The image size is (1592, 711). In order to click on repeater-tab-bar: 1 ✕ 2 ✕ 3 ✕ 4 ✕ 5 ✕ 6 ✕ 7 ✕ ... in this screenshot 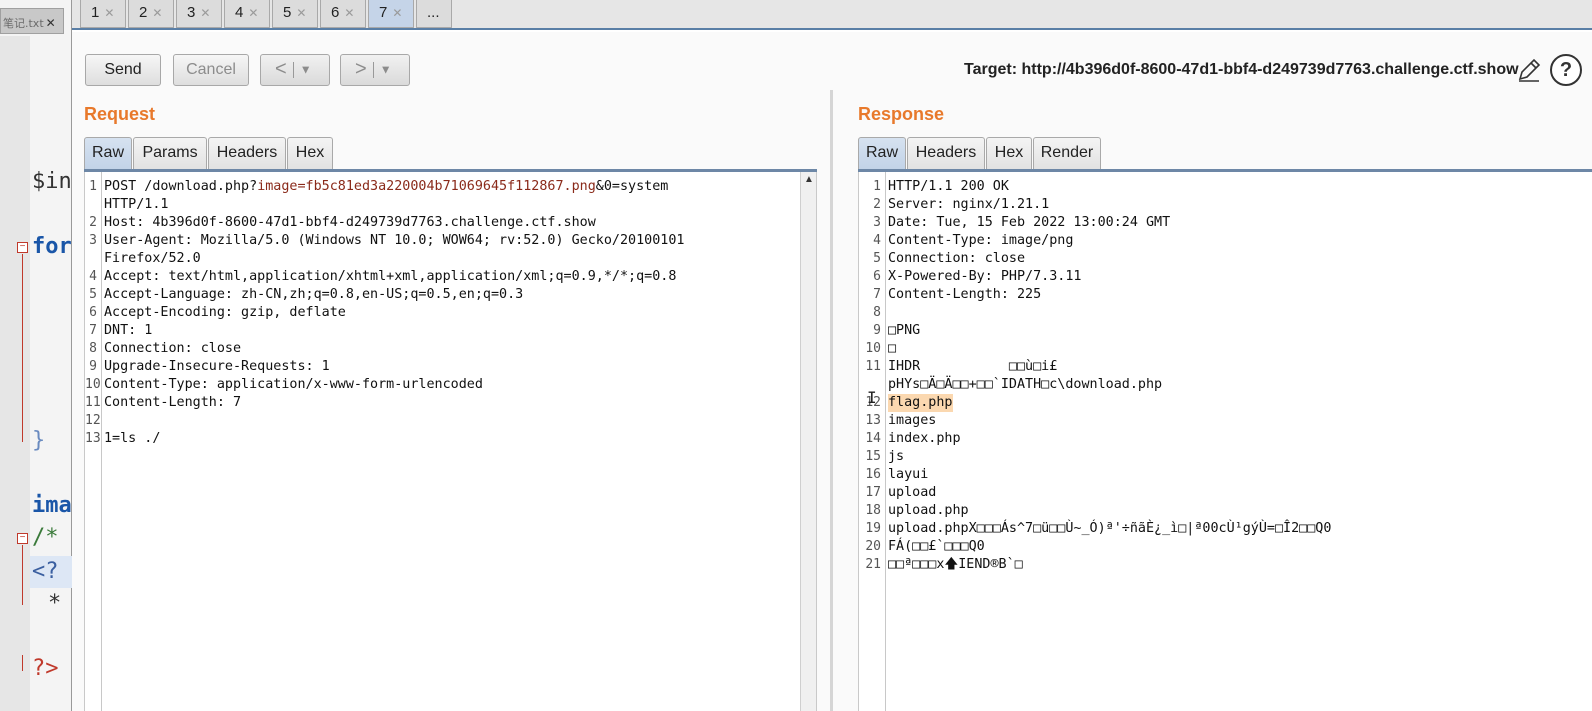, I will do `click(832, 15)`.